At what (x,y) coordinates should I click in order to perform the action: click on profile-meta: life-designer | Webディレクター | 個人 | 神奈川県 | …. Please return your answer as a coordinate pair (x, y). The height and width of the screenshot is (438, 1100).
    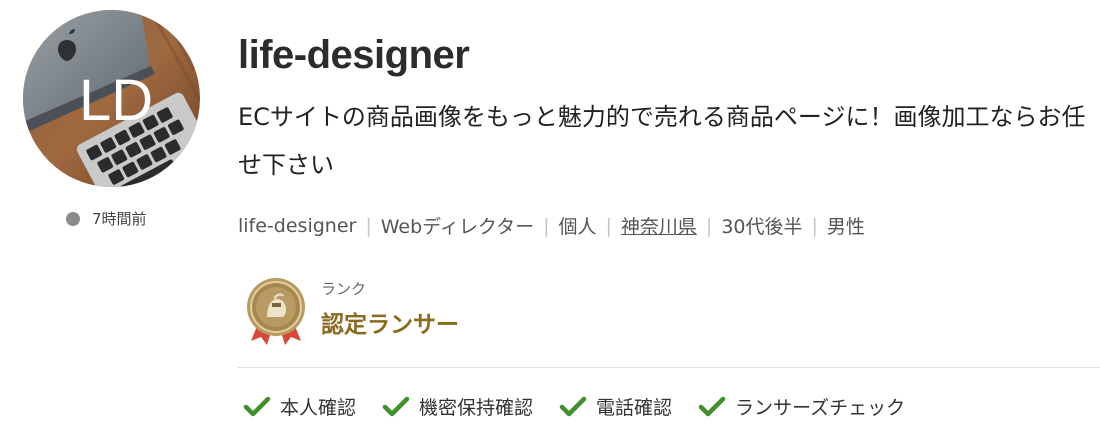
    Looking at the image, I should click on (551, 225).